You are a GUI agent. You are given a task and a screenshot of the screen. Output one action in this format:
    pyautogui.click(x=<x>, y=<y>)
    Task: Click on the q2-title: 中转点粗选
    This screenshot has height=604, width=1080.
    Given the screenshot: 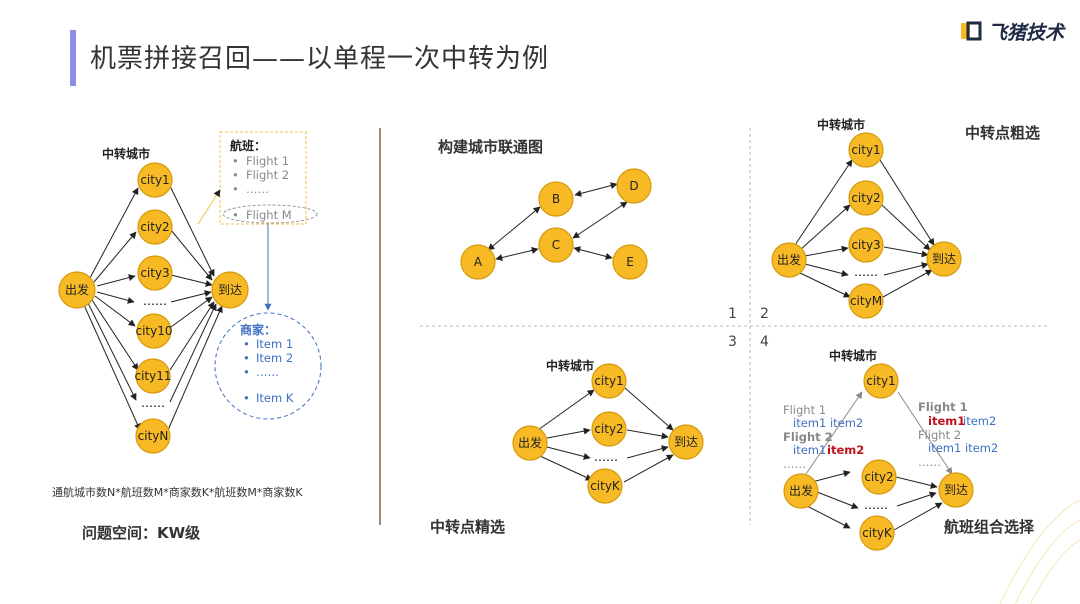 What is the action you would take?
    pyautogui.click(x=1002, y=133)
    